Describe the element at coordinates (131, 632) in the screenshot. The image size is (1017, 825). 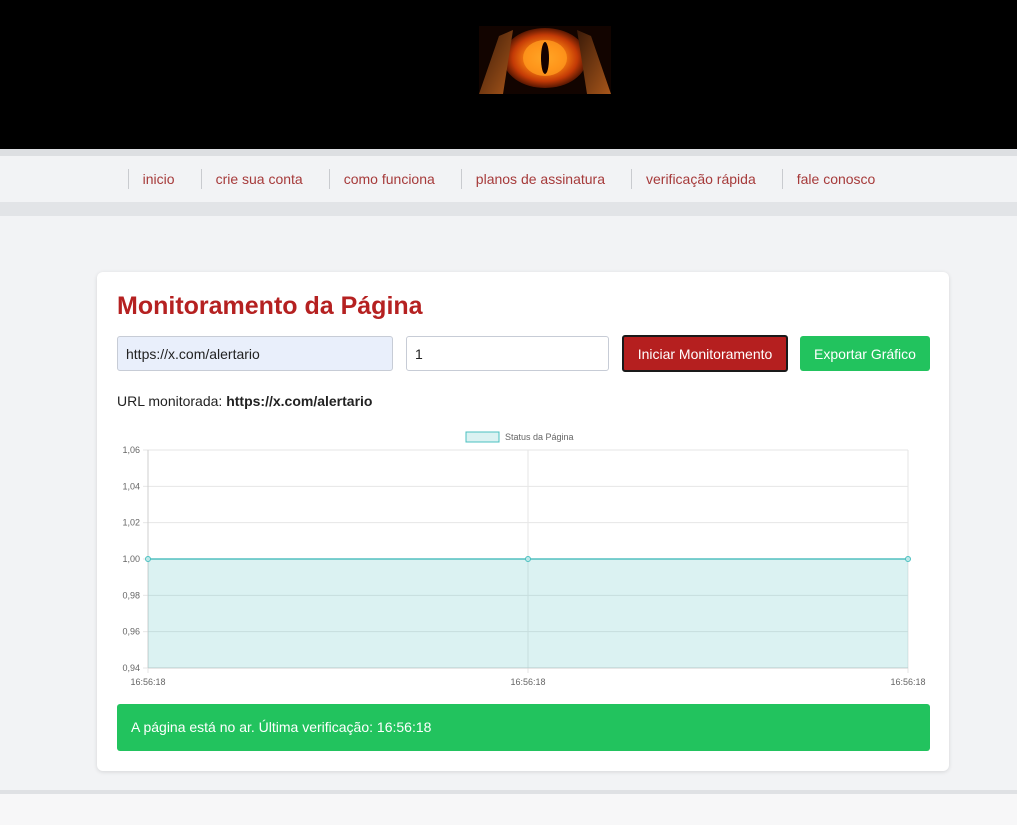
I see `y-tick-label: 0,96` at that location.